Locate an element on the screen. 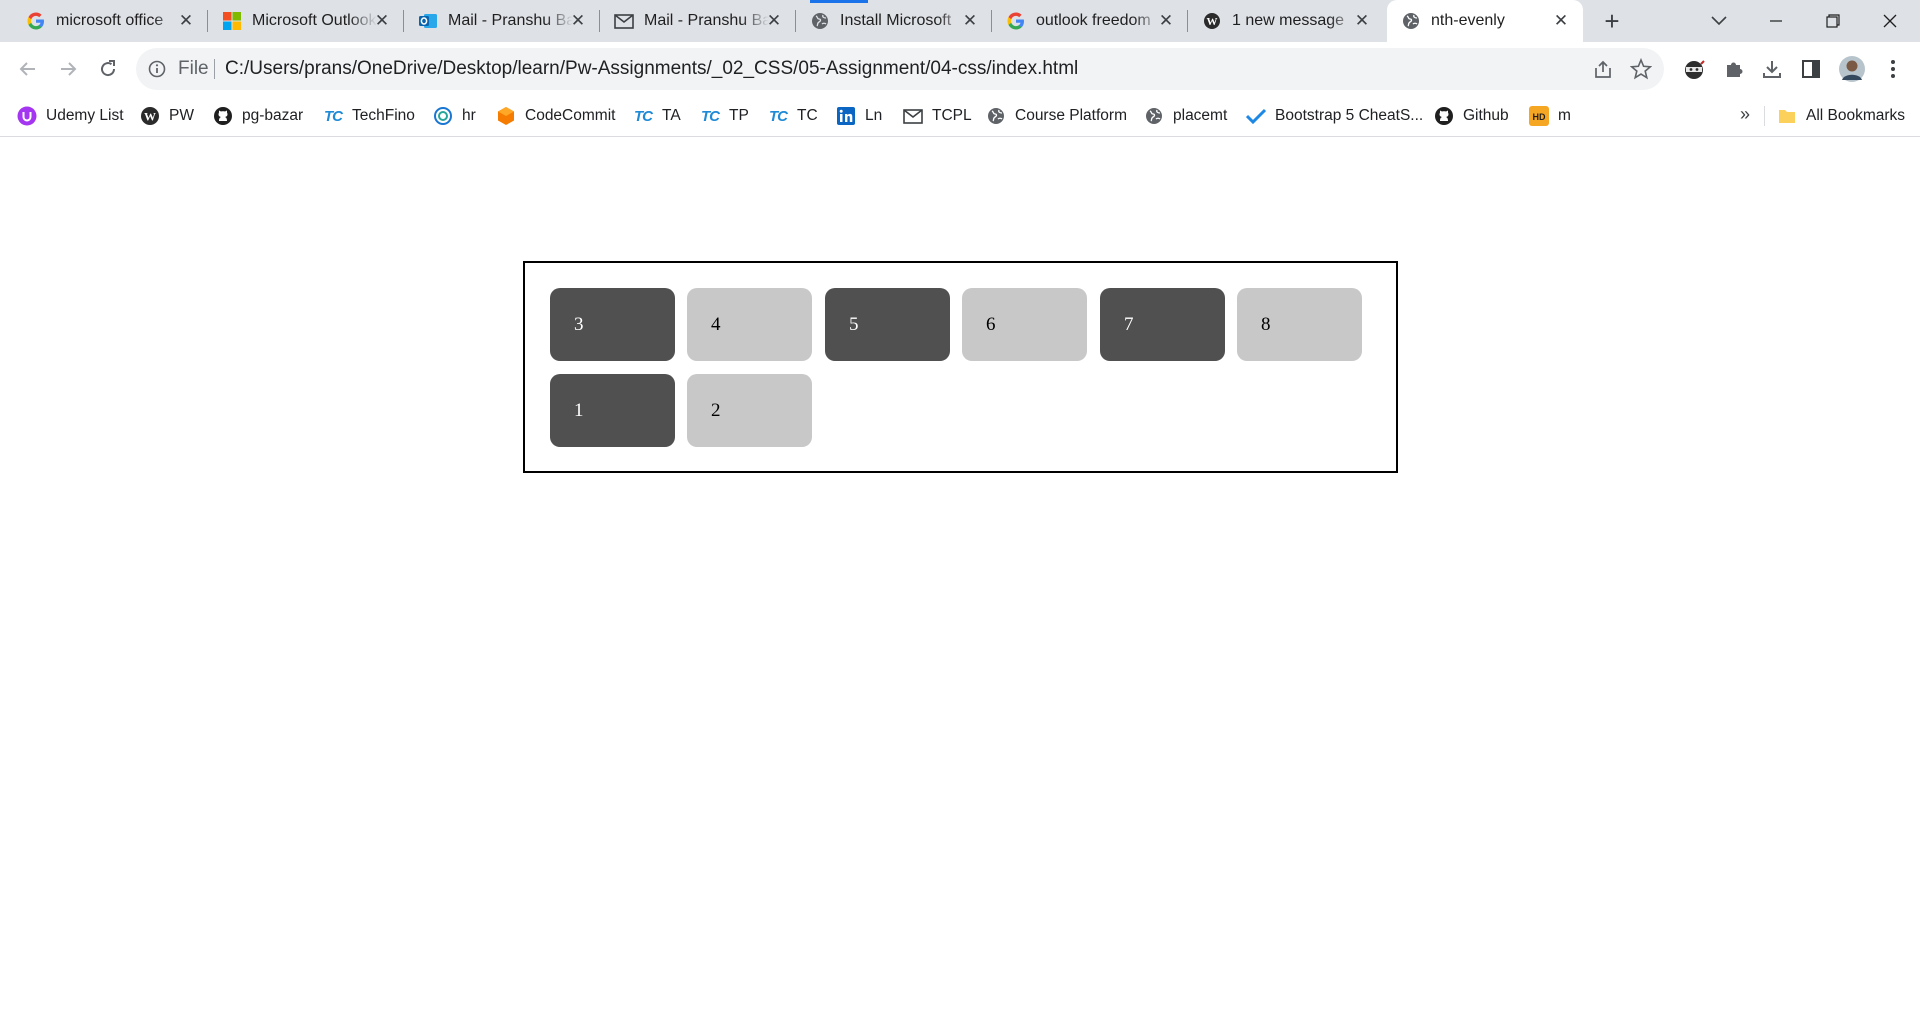  codecommit-icon is located at coordinates (506, 116).